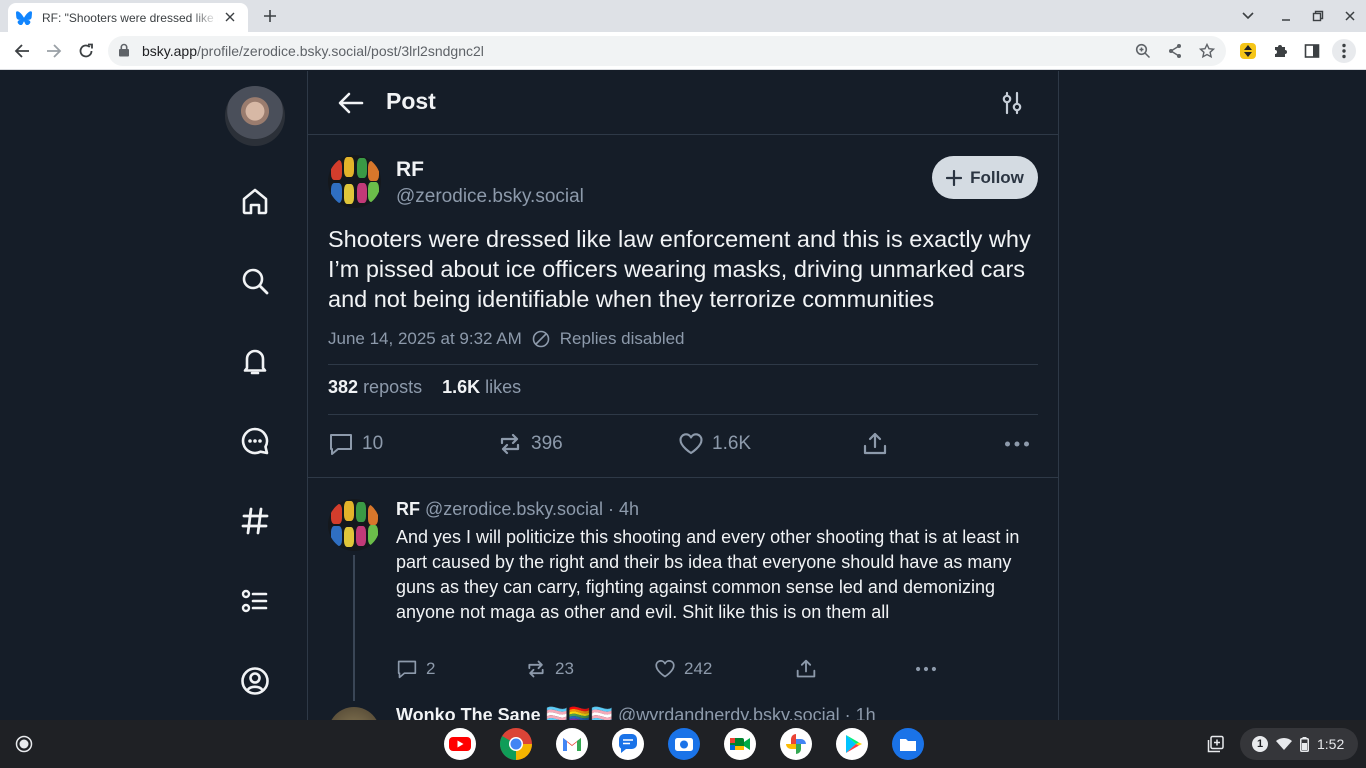  Describe the element at coordinates (255, 361) in the screenshot. I see `bell-icon` at that location.